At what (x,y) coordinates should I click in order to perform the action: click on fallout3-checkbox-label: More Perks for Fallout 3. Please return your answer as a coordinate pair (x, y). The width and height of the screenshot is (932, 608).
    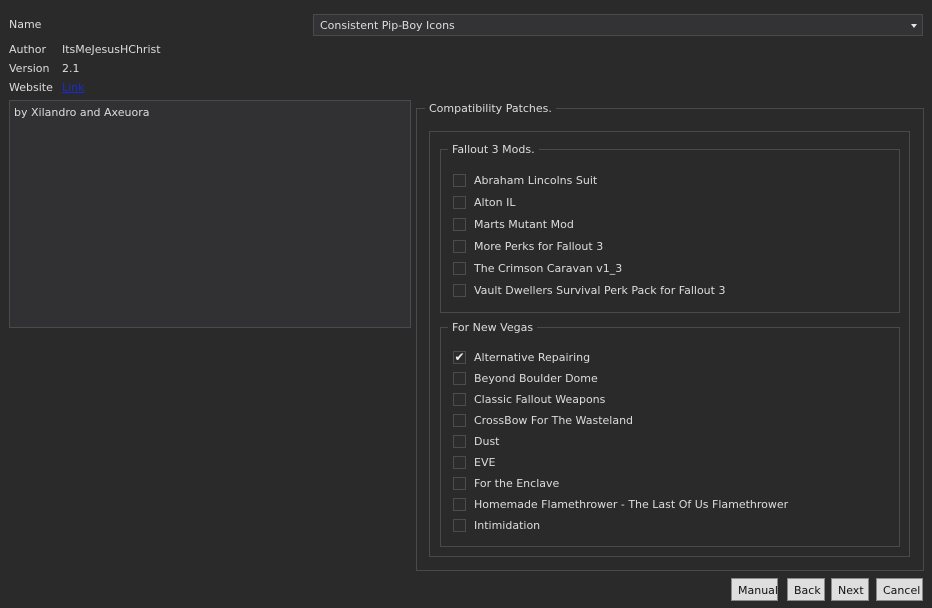
    Looking at the image, I should click on (539, 246).